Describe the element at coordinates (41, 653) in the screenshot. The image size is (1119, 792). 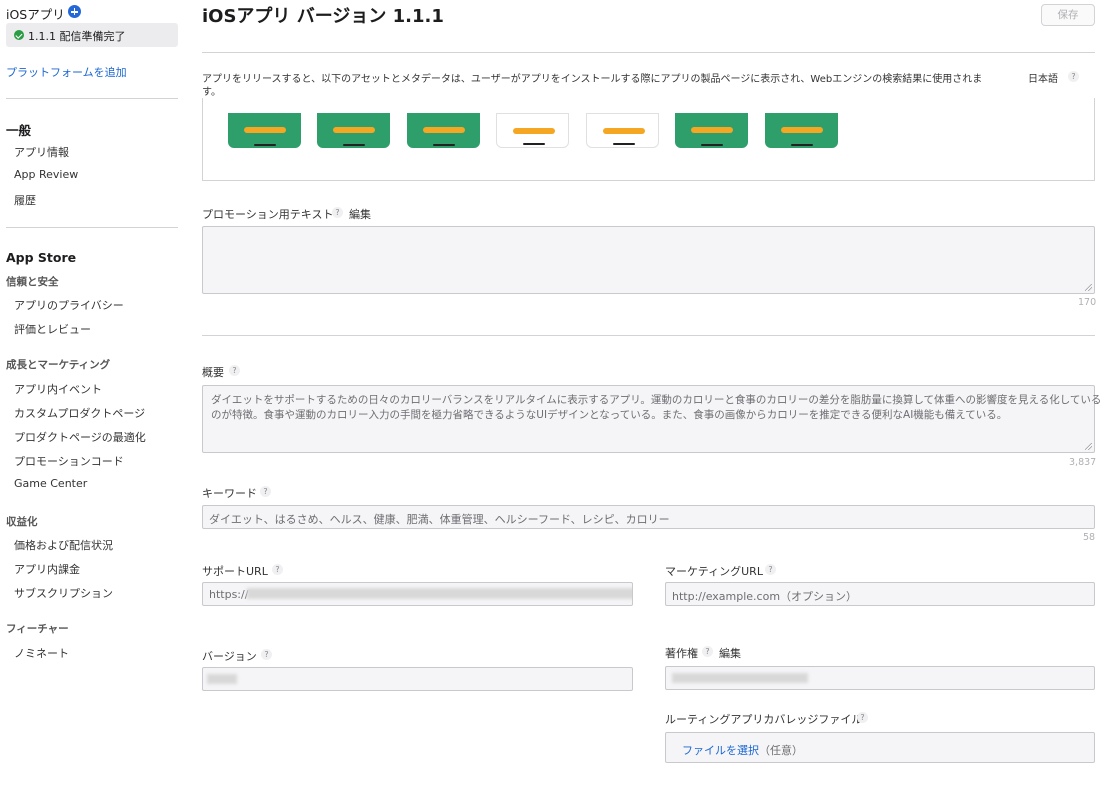
I see `sidebar-item-nominations: ノミネート` at that location.